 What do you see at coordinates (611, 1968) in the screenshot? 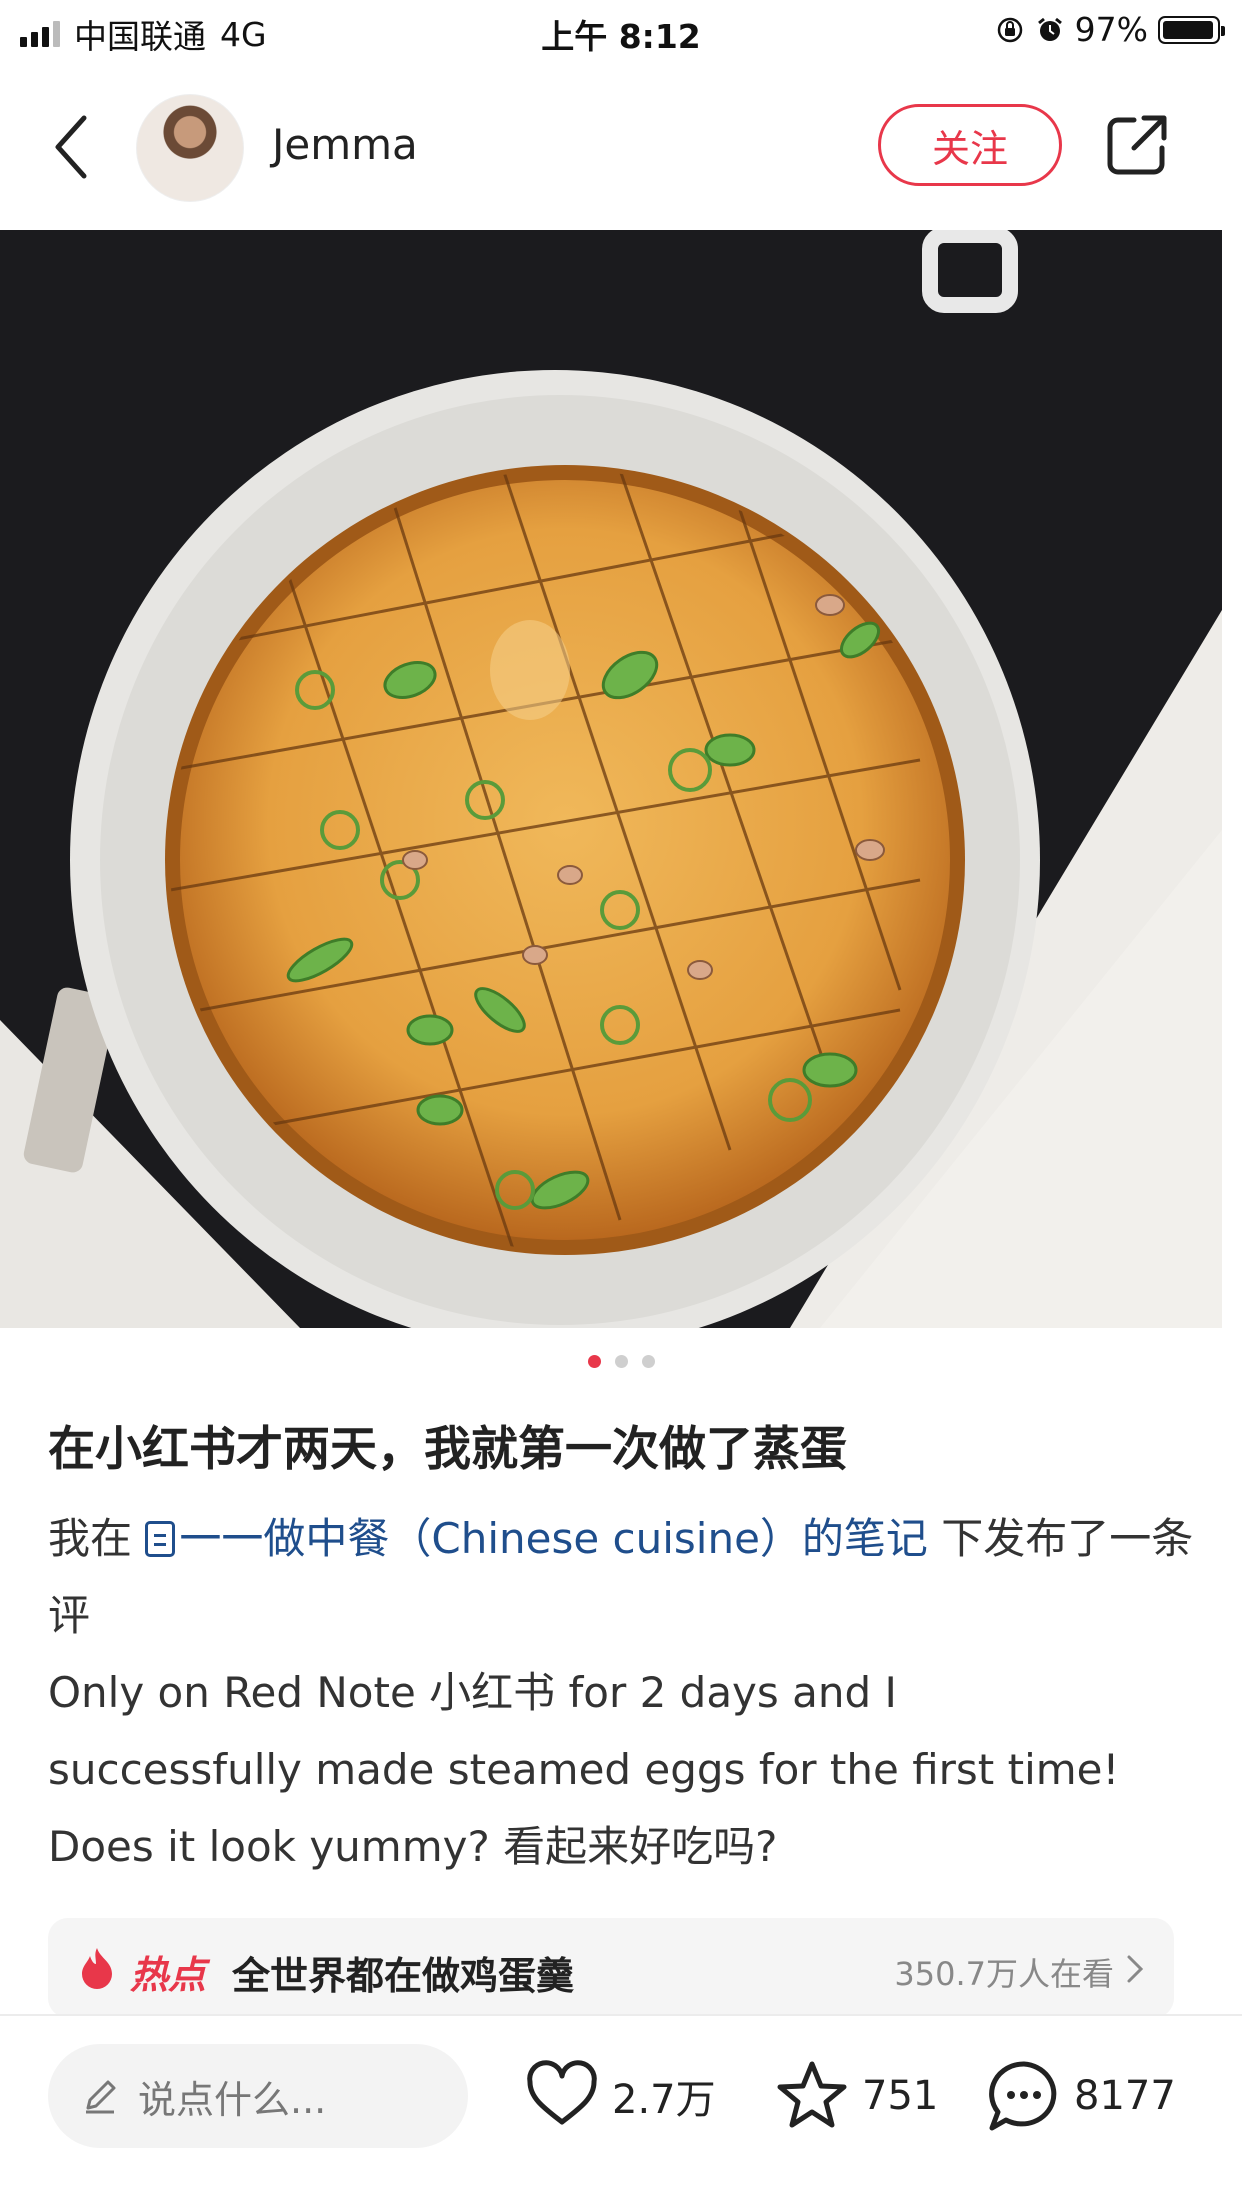
I see `hot-topic-banner: 热点 全世界都在做鸡蛋羹 350.7万人在看` at bounding box center [611, 1968].